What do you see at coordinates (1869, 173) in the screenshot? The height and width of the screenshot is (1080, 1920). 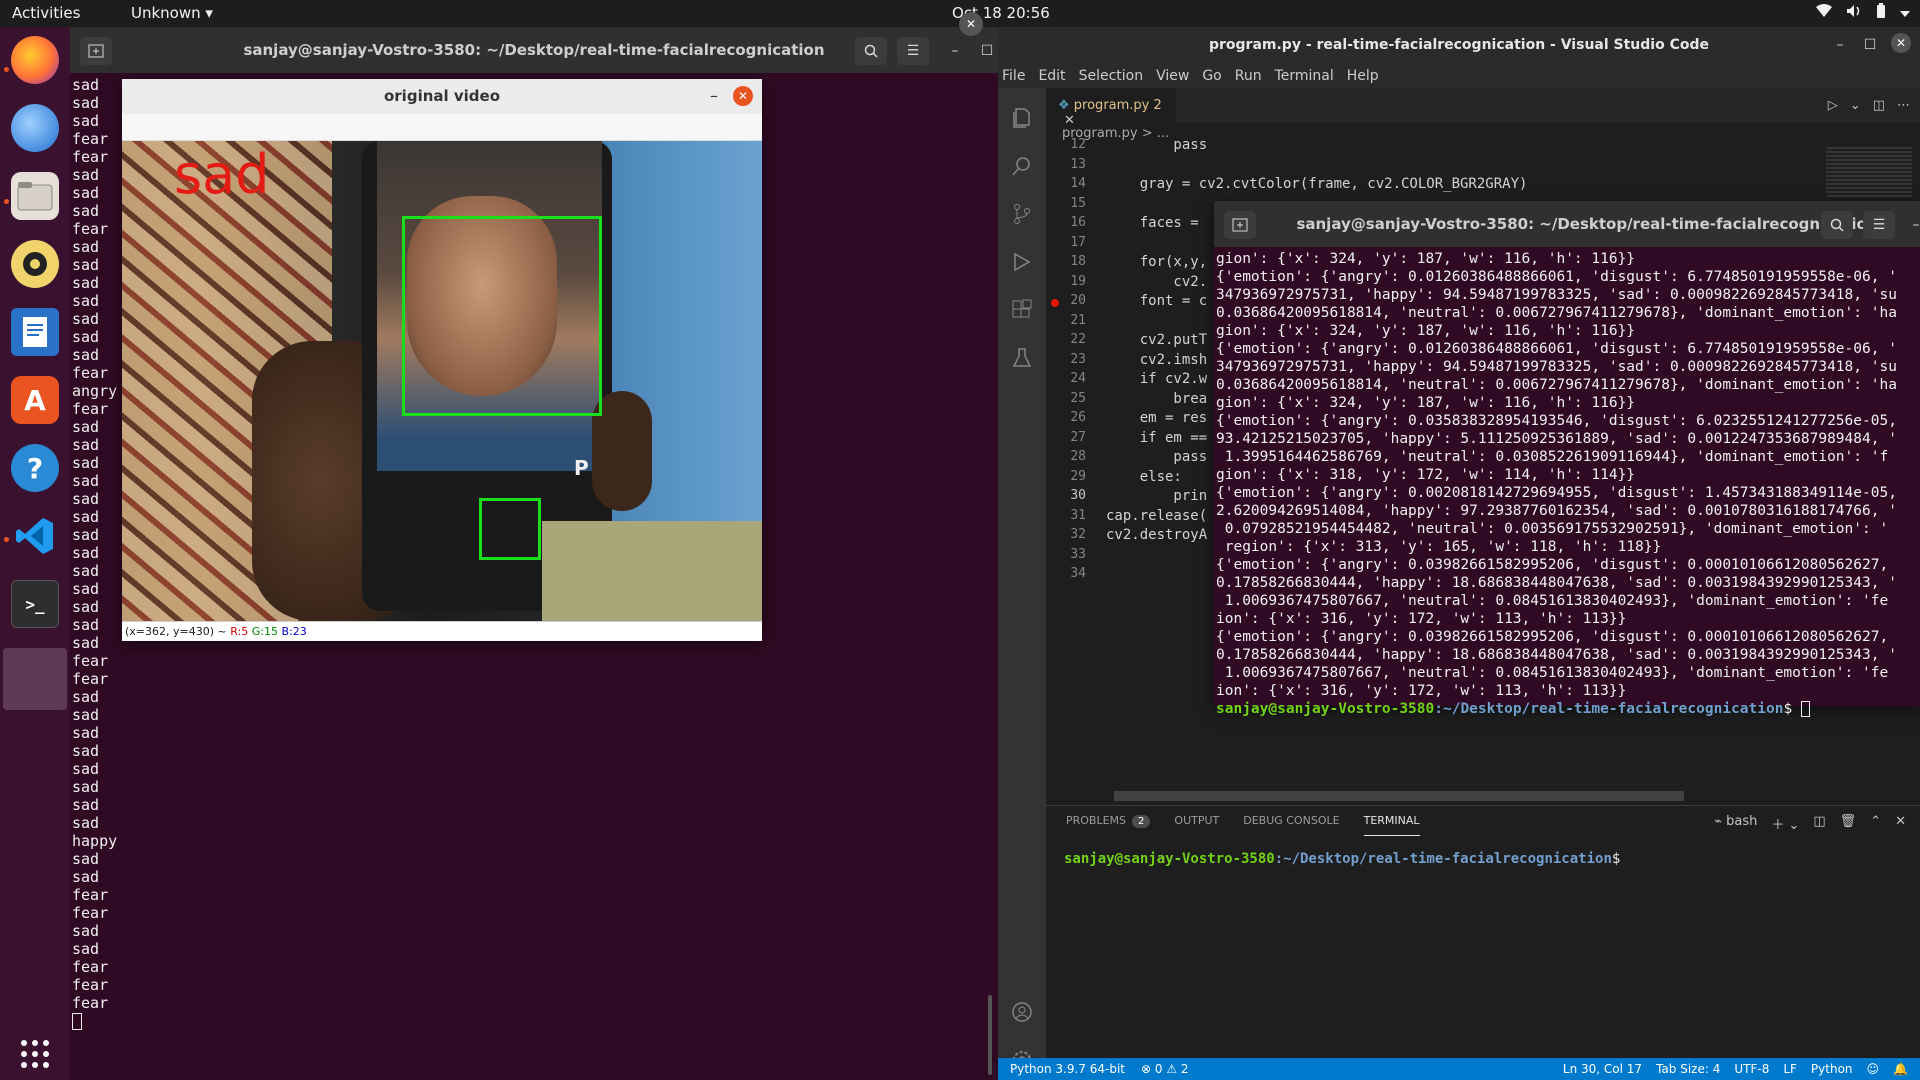 I see `minimap` at bounding box center [1869, 173].